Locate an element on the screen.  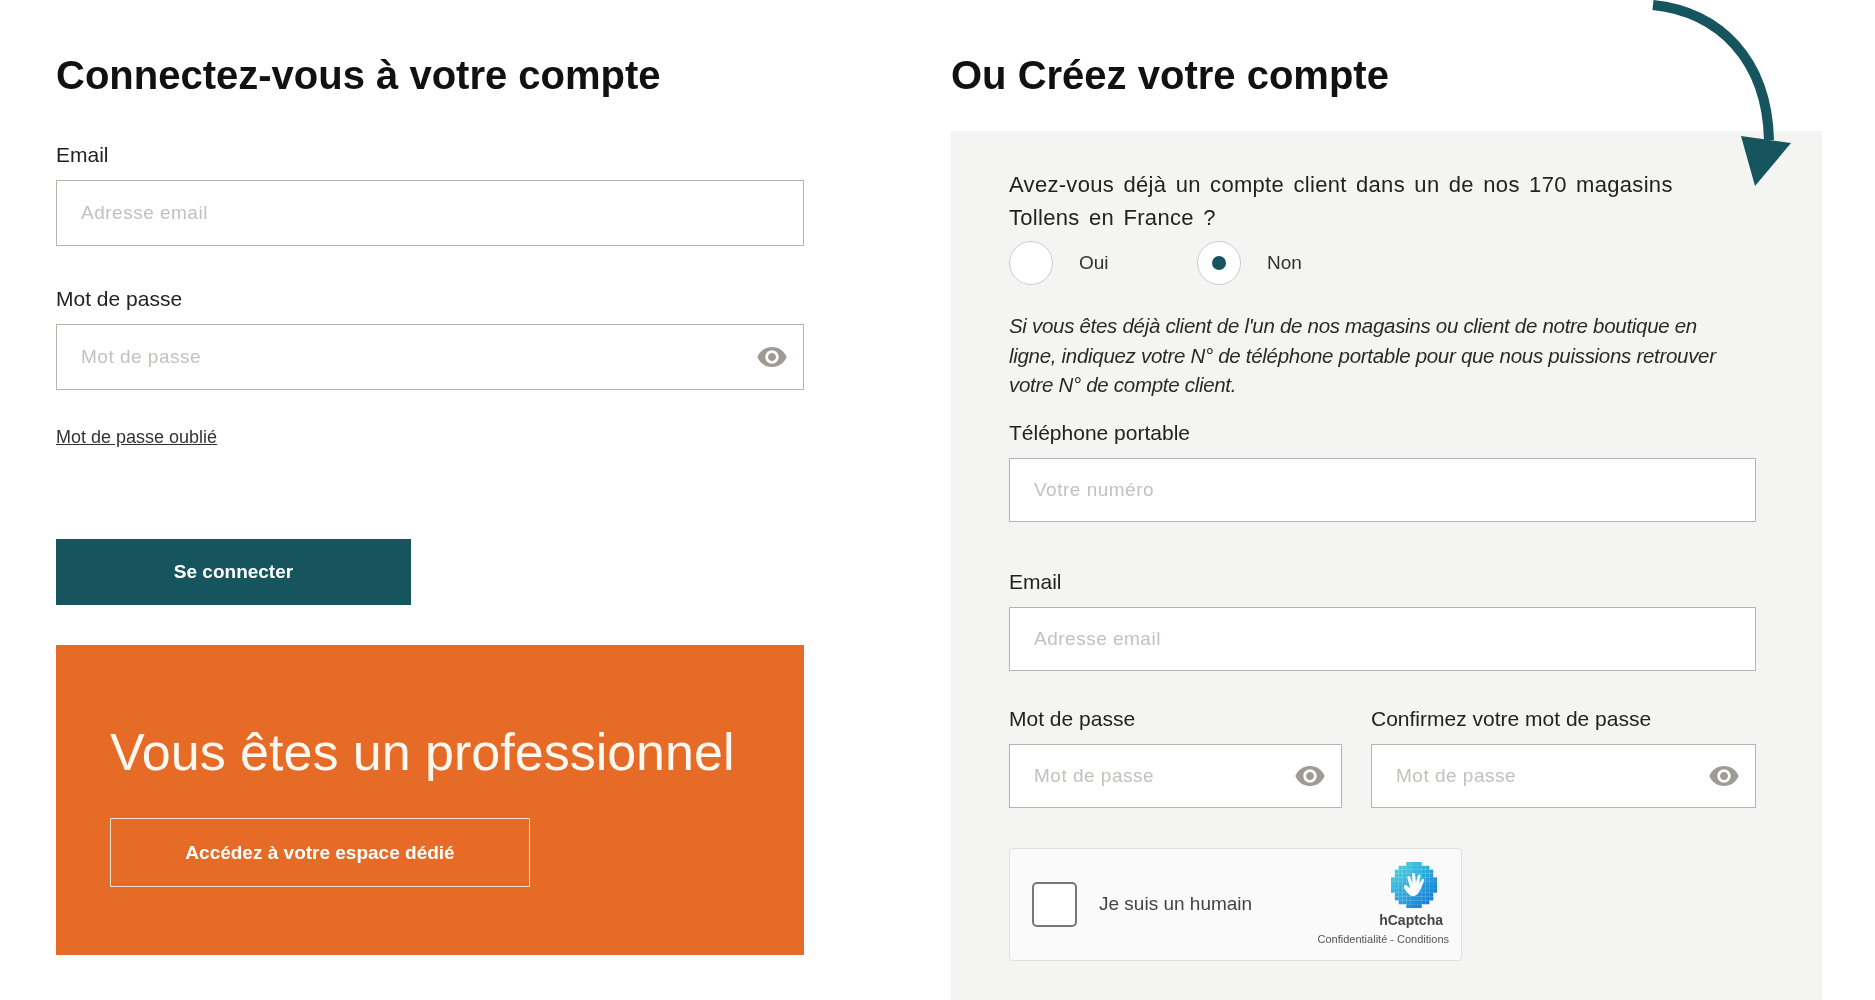
radio-label: Non is located at coordinates (1284, 263).